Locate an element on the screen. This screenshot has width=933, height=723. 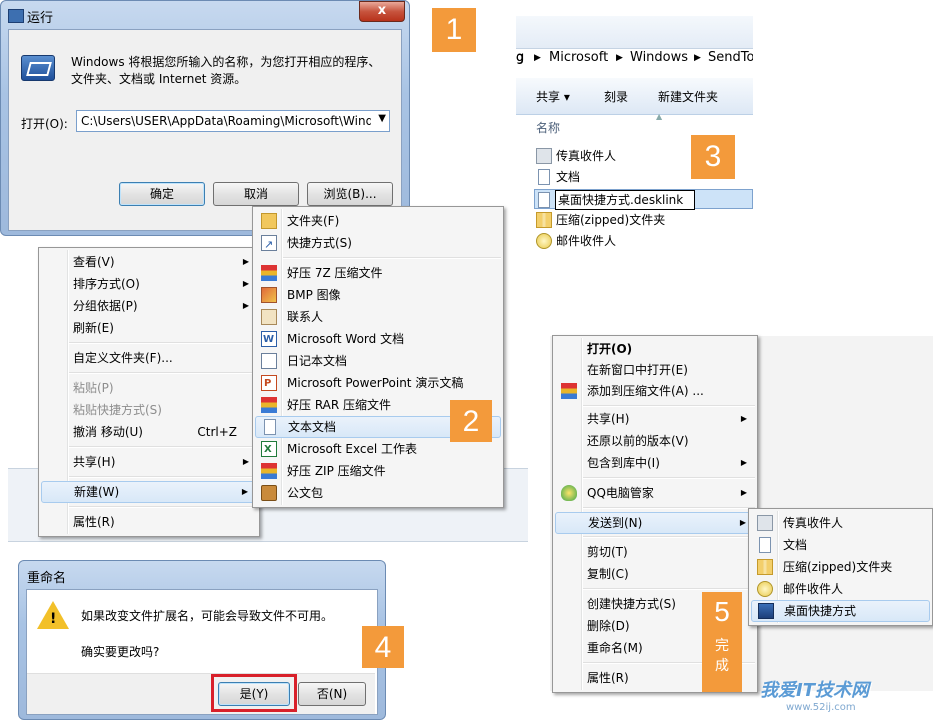
excel-icon: X is located at coordinates (269, 449).